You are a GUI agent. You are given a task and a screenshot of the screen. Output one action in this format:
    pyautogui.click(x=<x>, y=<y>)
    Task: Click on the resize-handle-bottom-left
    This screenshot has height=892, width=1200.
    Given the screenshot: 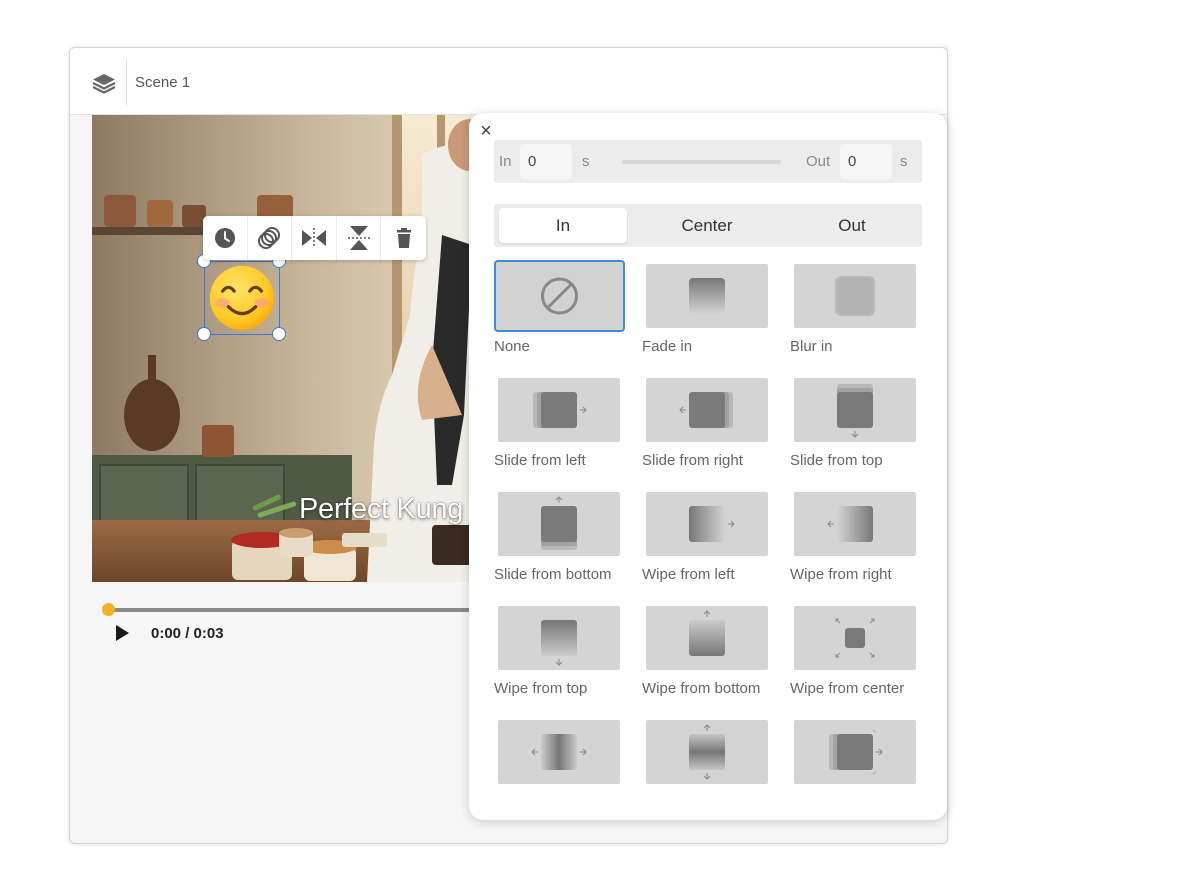 What is the action you would take?
    pyautogui.click(x=204, y=334)
    